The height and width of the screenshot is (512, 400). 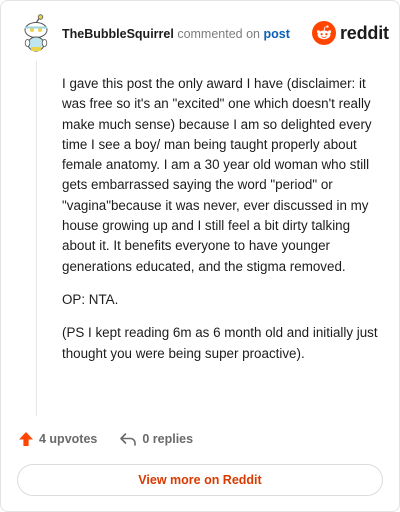 What do you see at coordinates (276, 34) in the screenshot?
I see `post-link: post` at bounding box center [276, 34].